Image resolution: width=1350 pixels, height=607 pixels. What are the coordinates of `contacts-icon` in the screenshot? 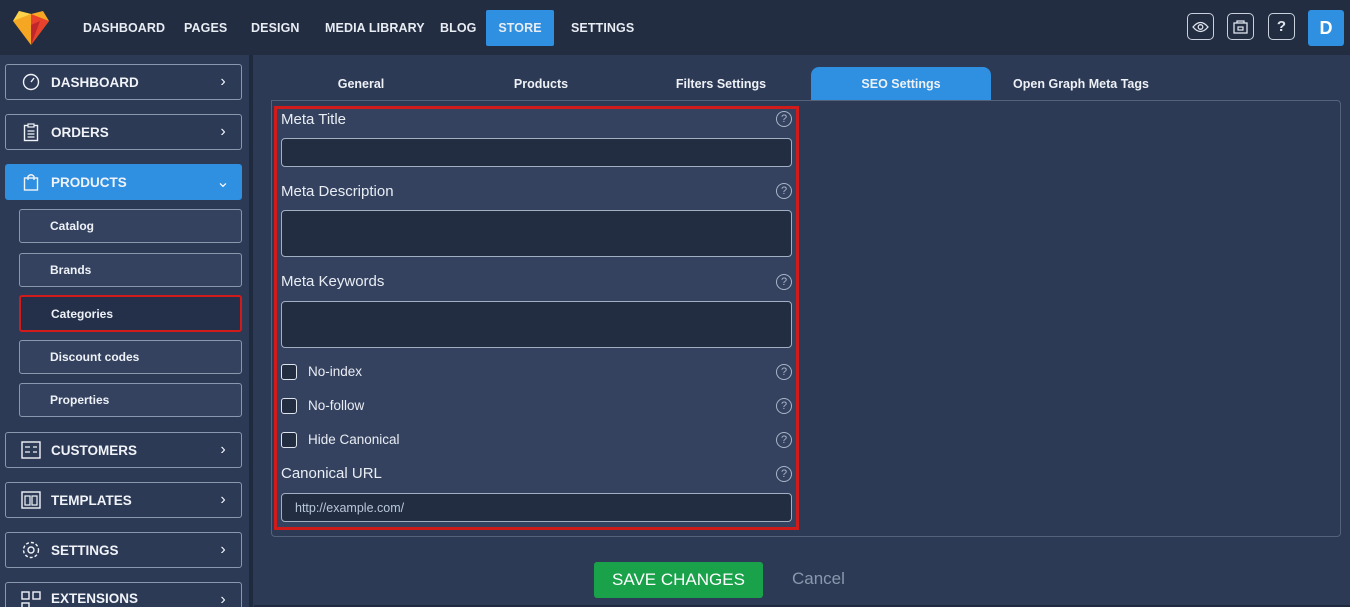 It's located at (31, 450).